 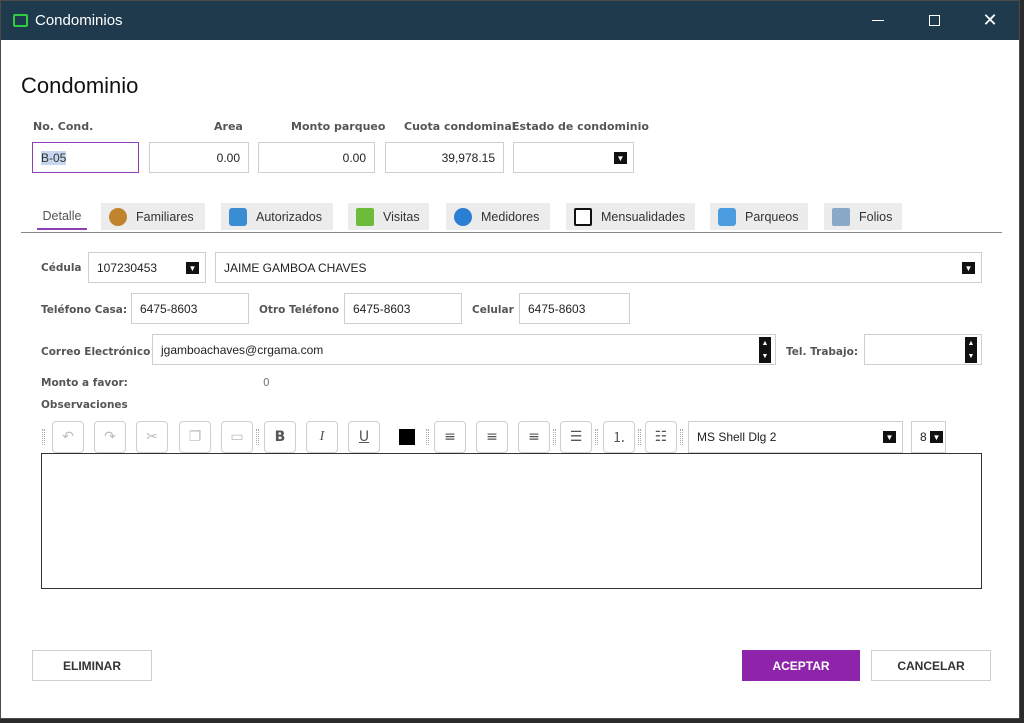 I want to click on align-center-icon: ≡, so click(x=492, y=437).